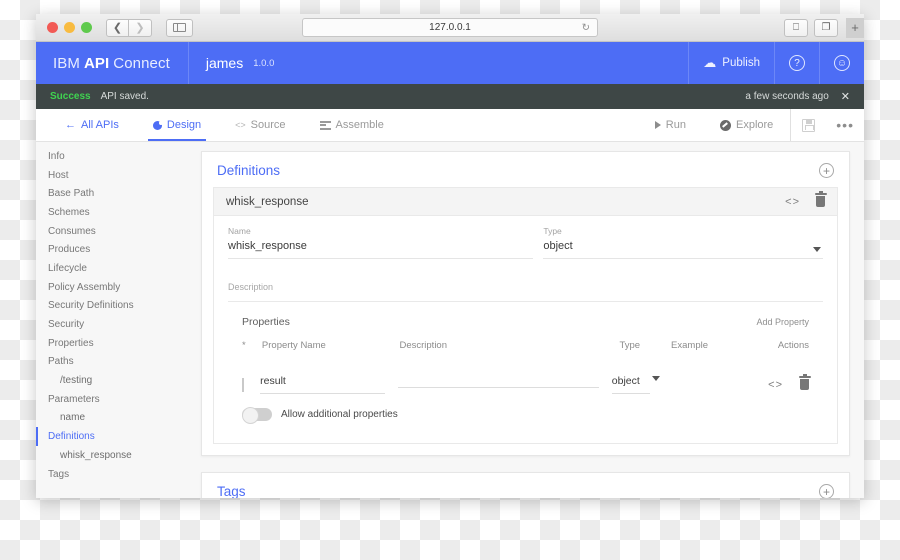 This screenshot has width=900, height=560. I want to click on sidebar-item-security: Security, so click(115, 324).